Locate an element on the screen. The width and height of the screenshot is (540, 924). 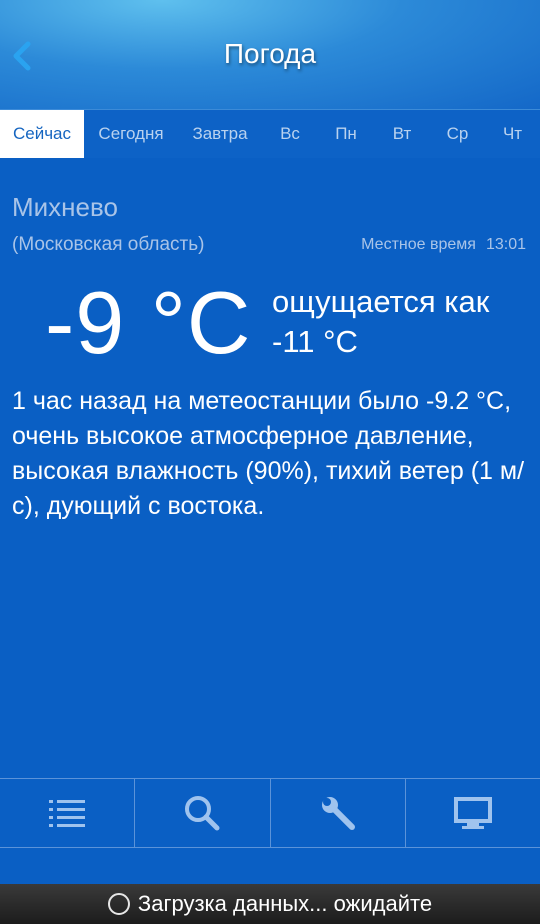
monitor-icon is located at coordinates (472, 813).